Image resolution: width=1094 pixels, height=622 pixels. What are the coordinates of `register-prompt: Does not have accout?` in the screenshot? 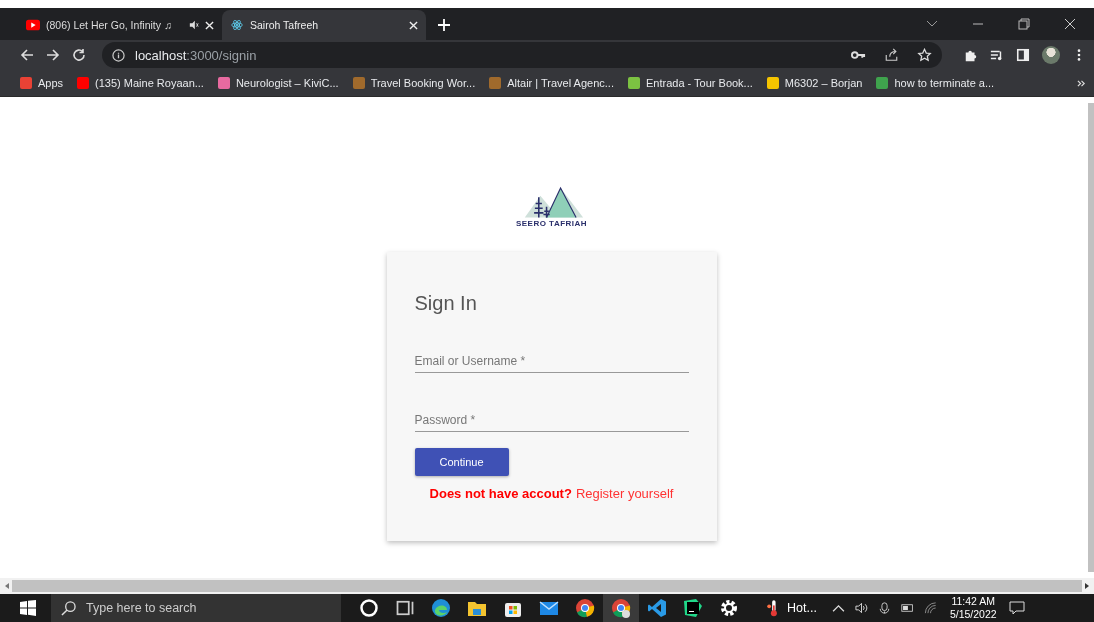 It's located at (500, 493).